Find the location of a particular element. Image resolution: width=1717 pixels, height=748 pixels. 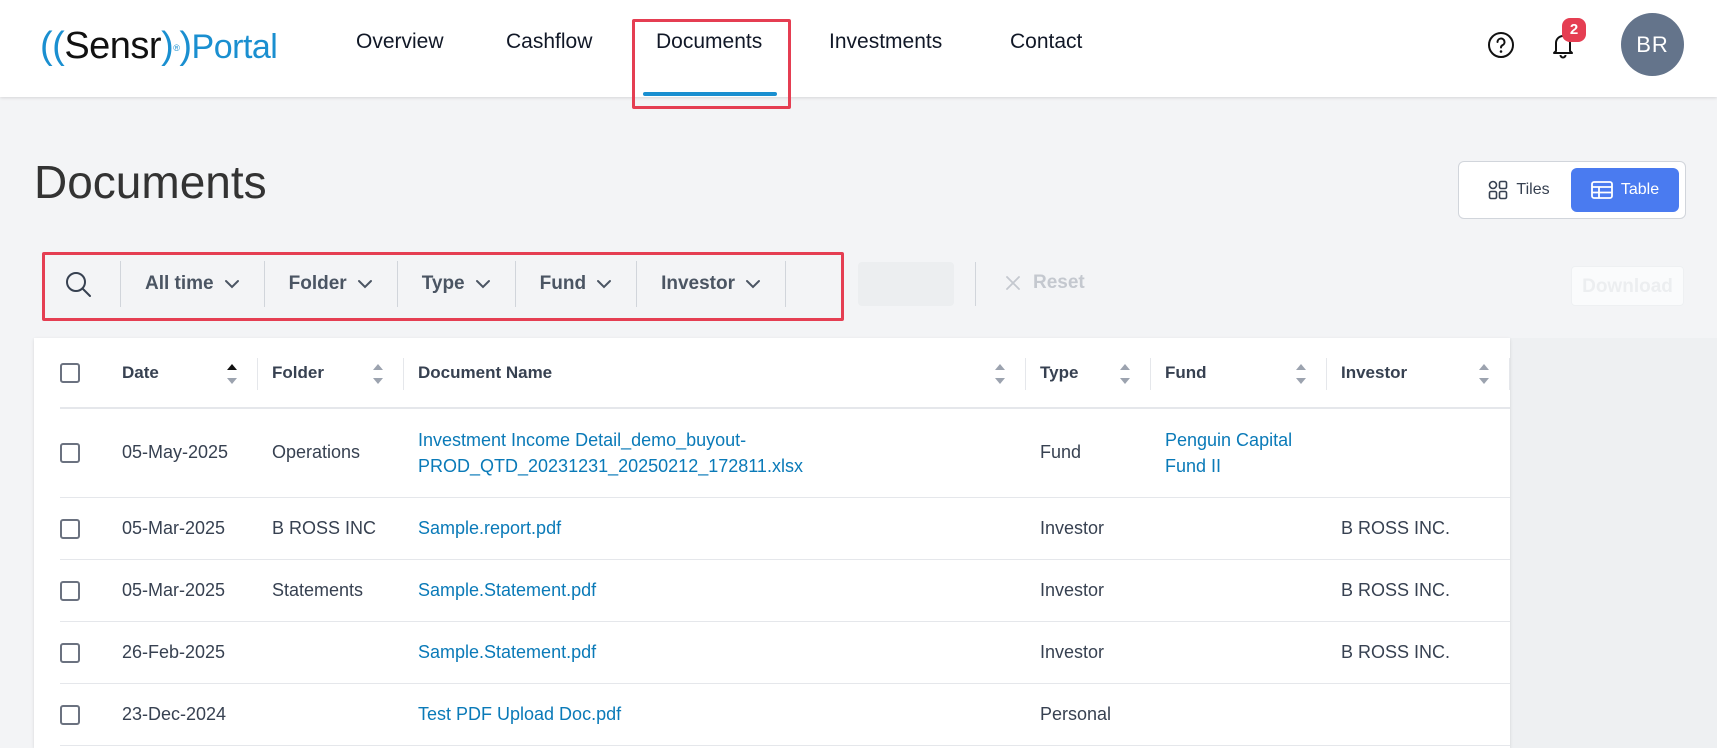

column-header-investor: Investor is located at coordinates (1418, 373).